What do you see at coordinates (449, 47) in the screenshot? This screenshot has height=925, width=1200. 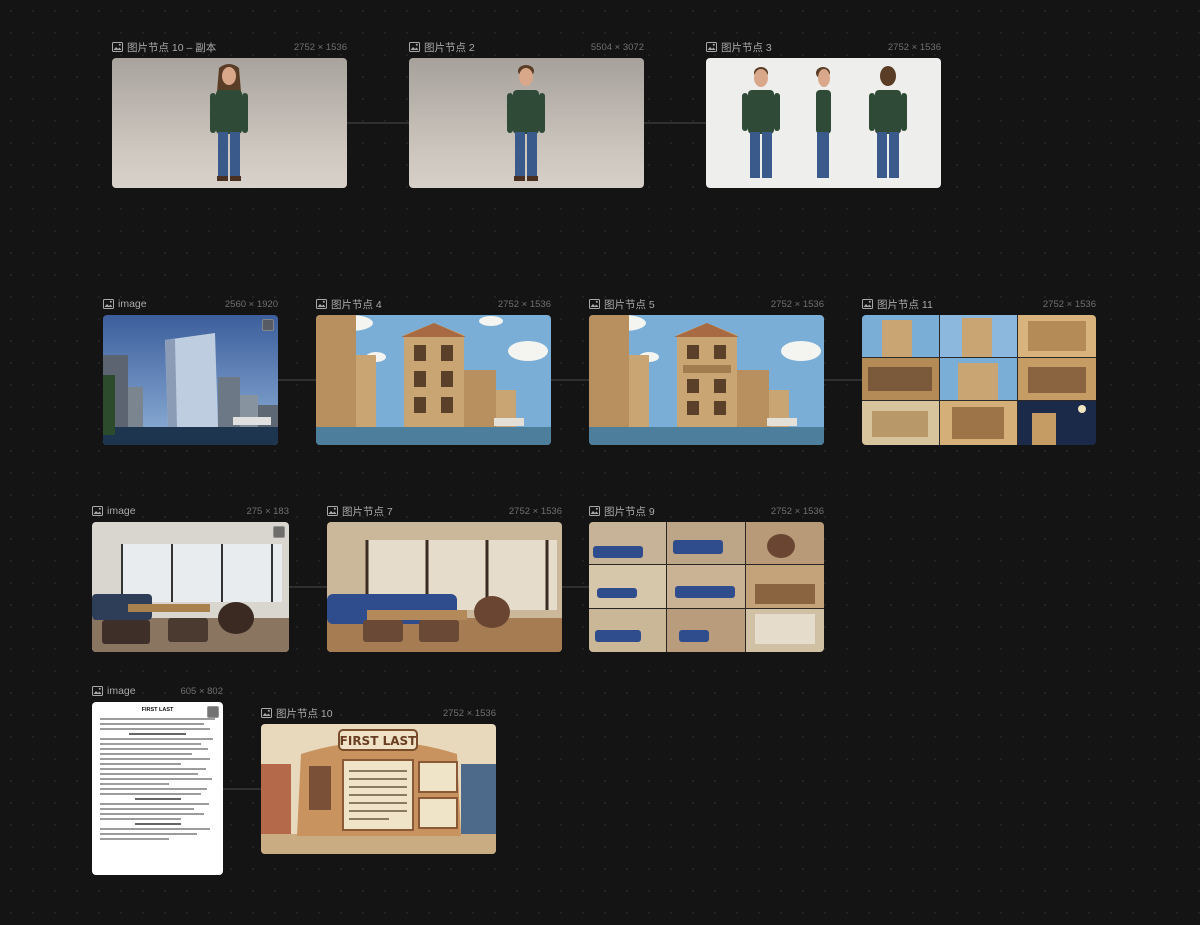 I see `node-title: 图片节点 2` at bounding box center [449, 47].